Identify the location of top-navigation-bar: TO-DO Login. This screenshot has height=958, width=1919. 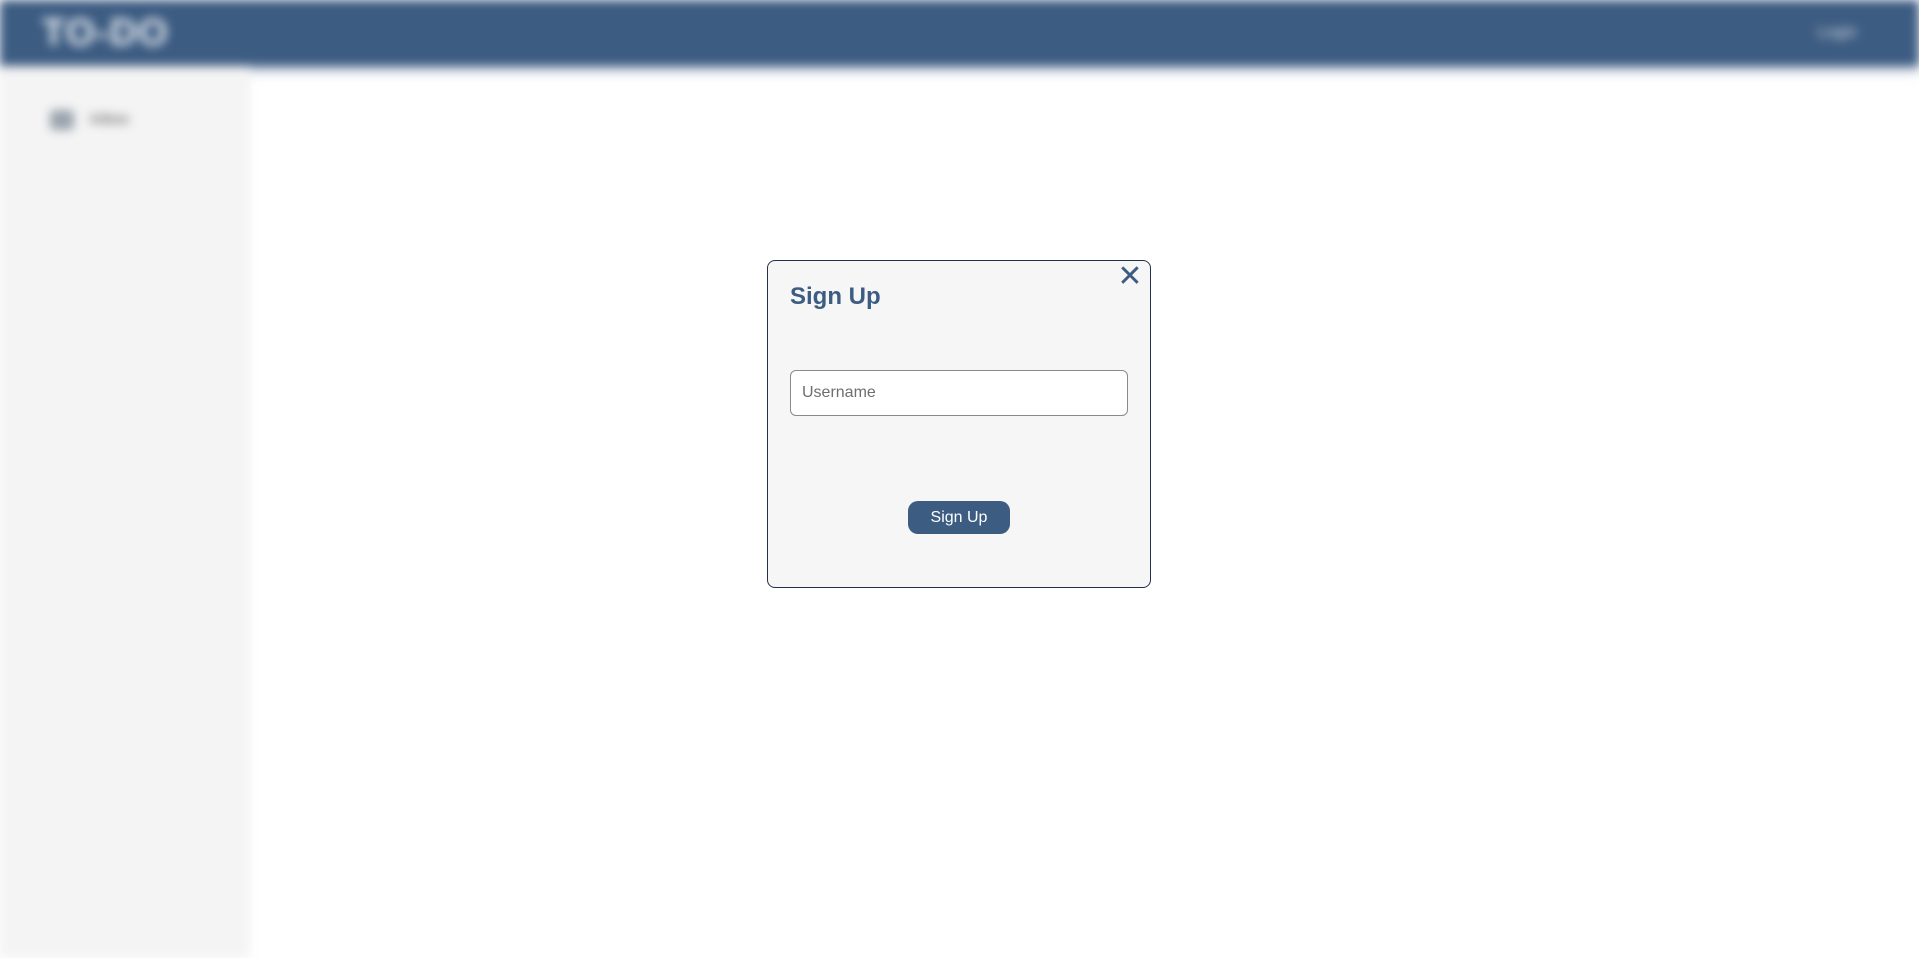
(959, 33).